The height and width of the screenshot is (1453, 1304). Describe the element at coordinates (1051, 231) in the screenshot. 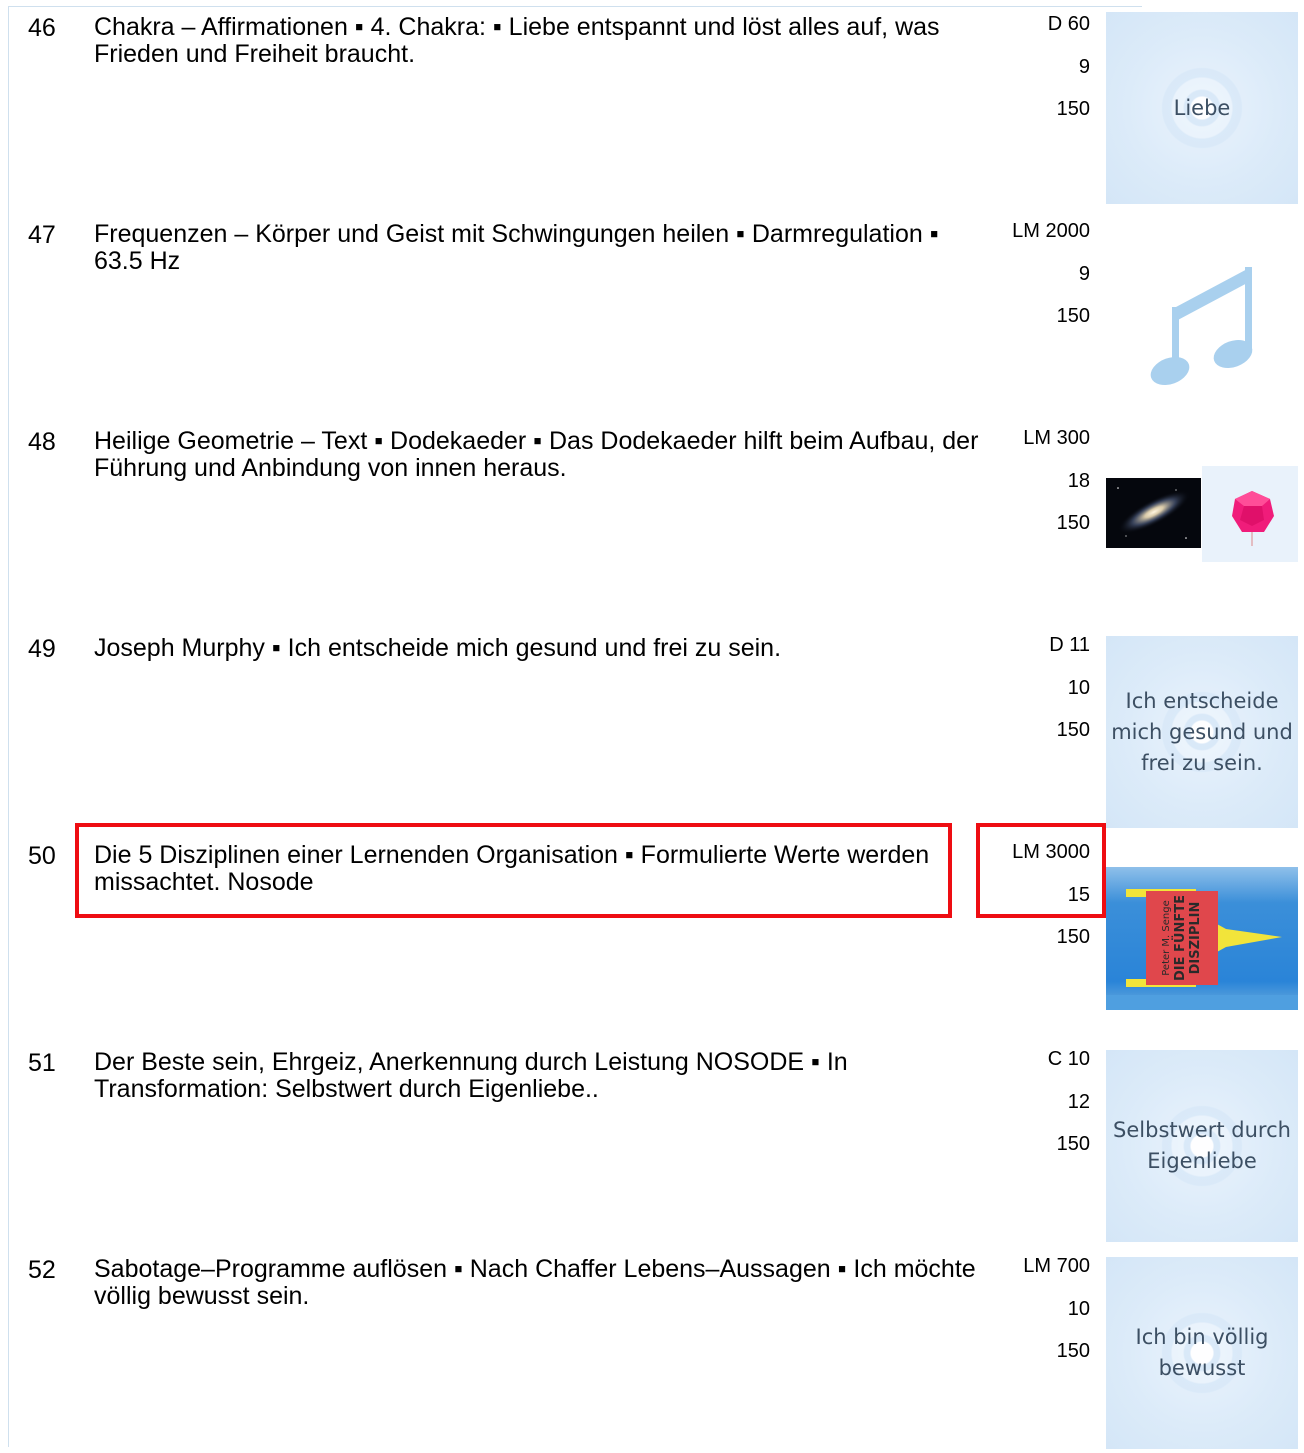

I see `entry-code: LM 2000` at that location.